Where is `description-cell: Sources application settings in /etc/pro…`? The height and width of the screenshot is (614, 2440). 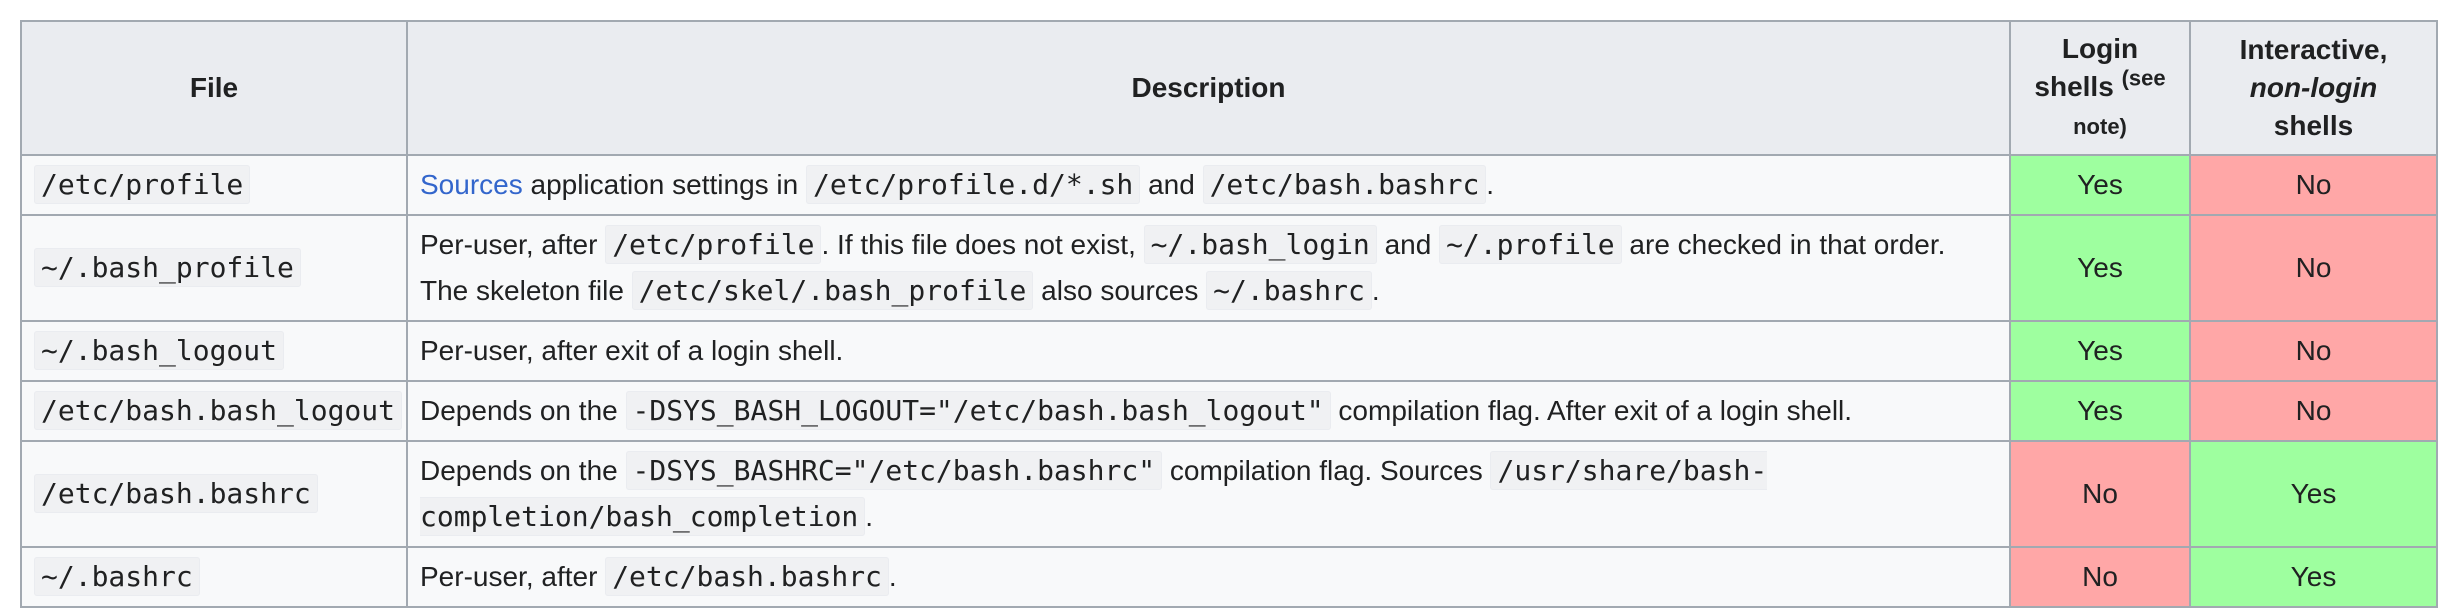
description-cell: Sources application settings in /etc/pro… is located at coordinates (1208, 185).